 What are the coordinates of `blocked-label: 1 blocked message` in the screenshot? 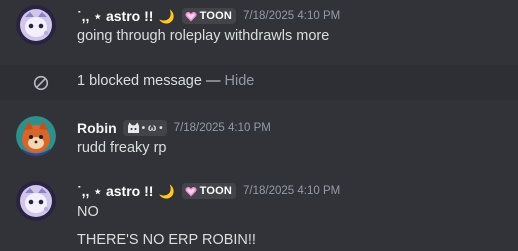 It's located at (139, 81).